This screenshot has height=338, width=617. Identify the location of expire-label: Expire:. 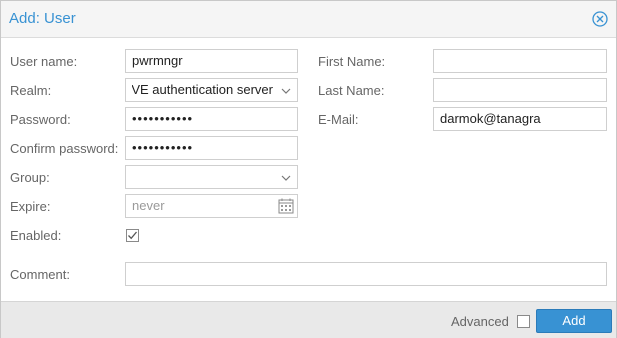
(30, 206).